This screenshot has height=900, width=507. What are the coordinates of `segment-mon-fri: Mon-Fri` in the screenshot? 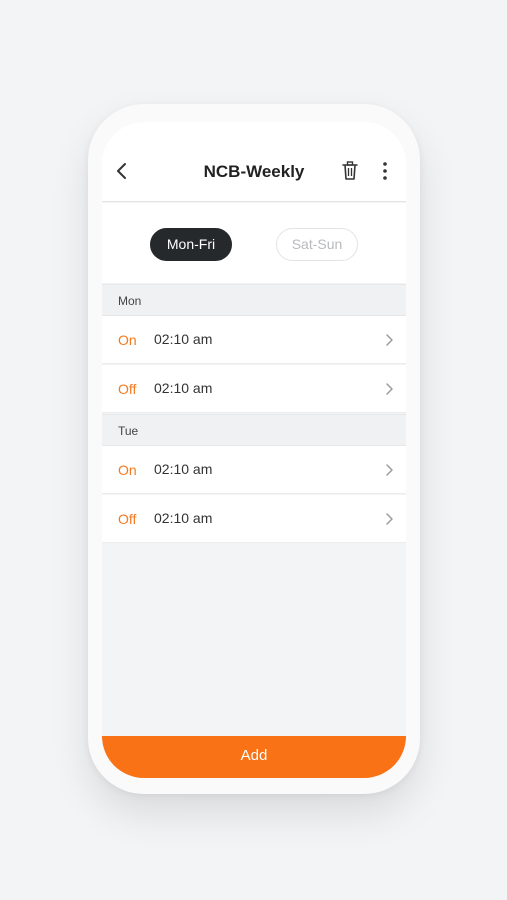 It's located at (191, 244).